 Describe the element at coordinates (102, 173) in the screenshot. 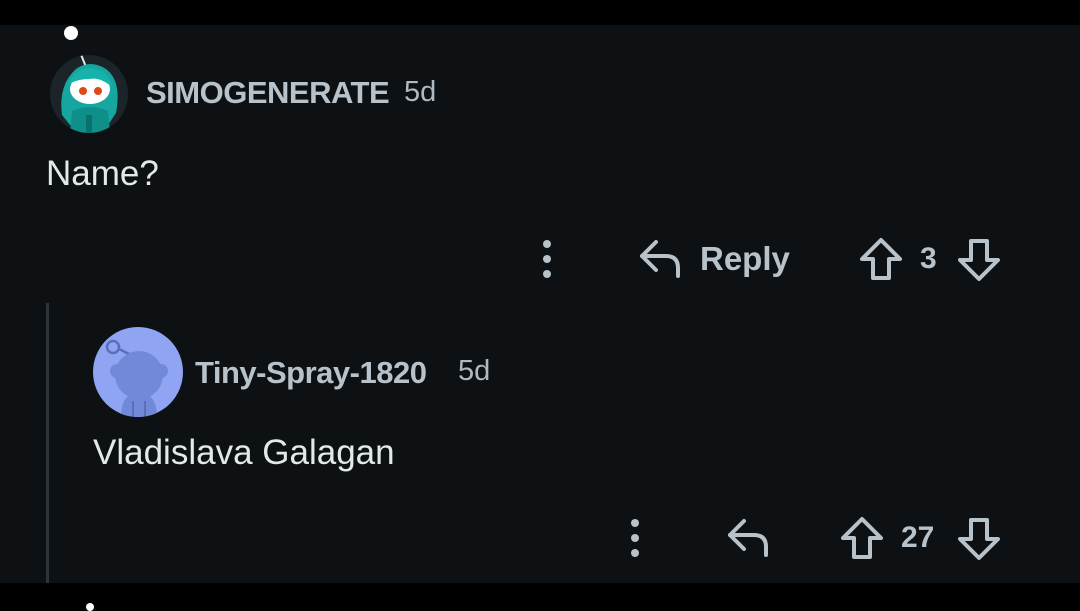

I see `comment-body: Name?` at that location.